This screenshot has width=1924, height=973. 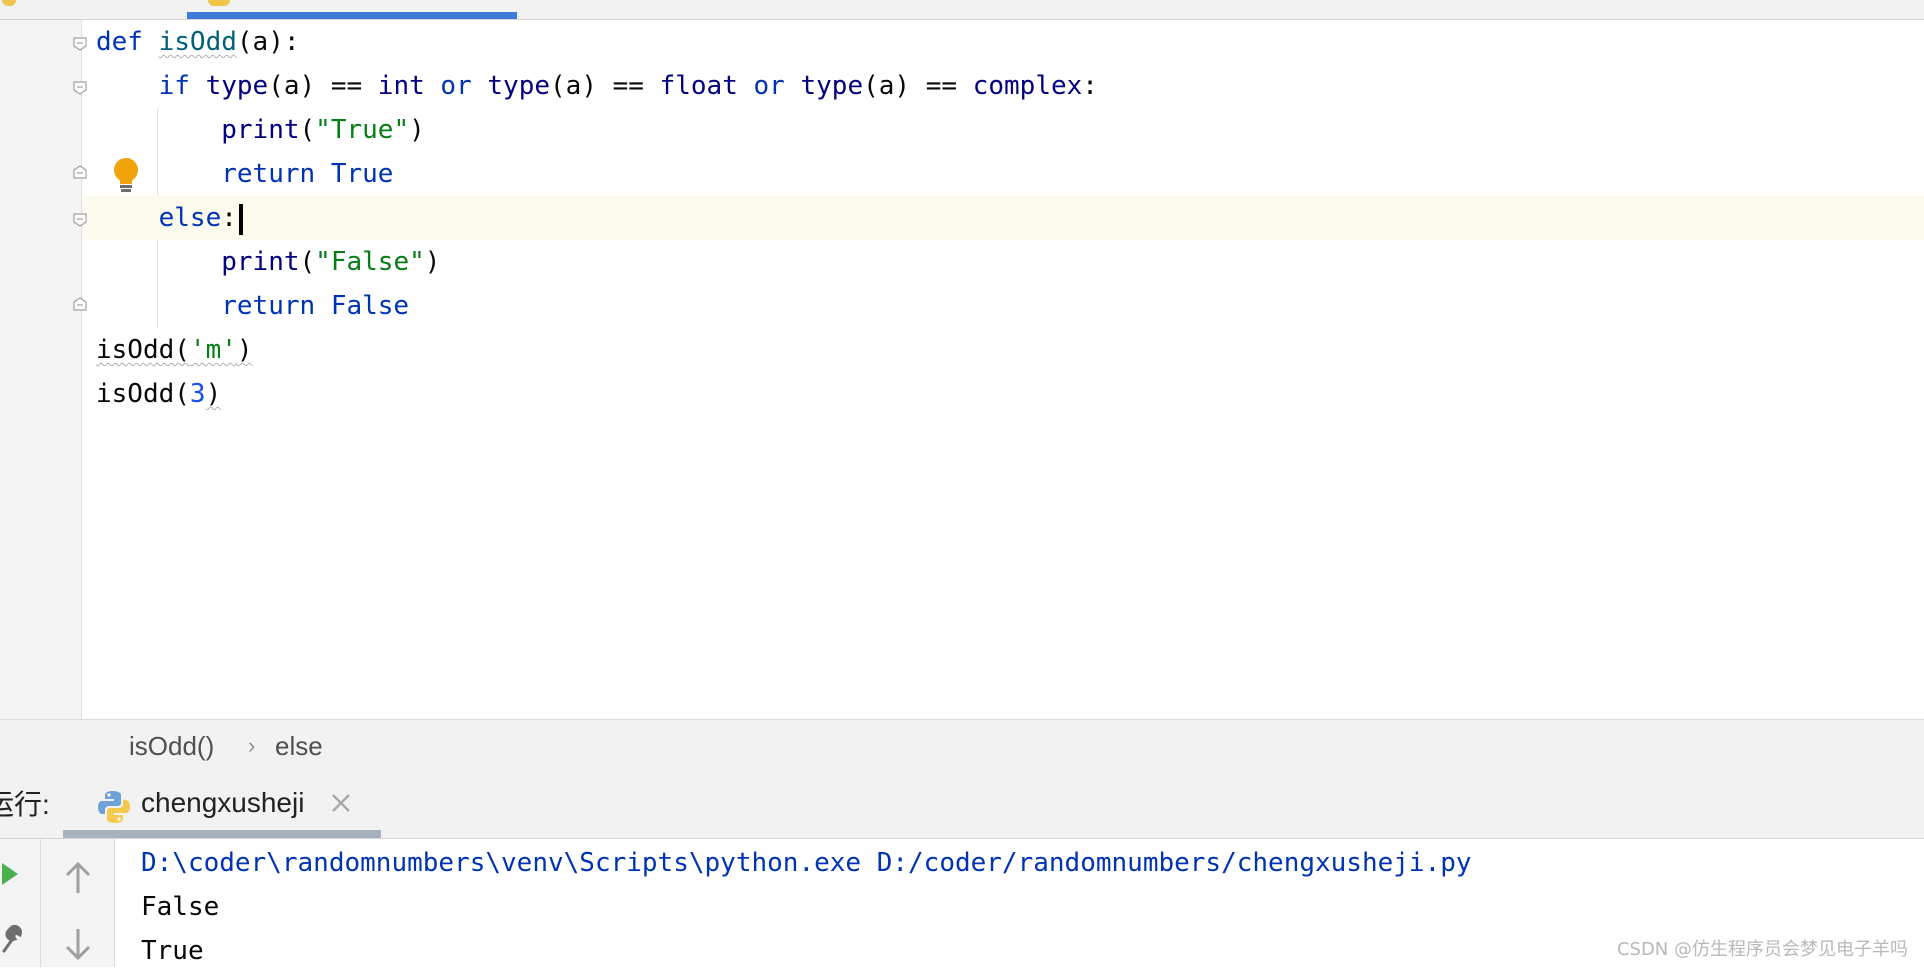 I want to click on code-line-current: else:, so click(x=166, y=218).